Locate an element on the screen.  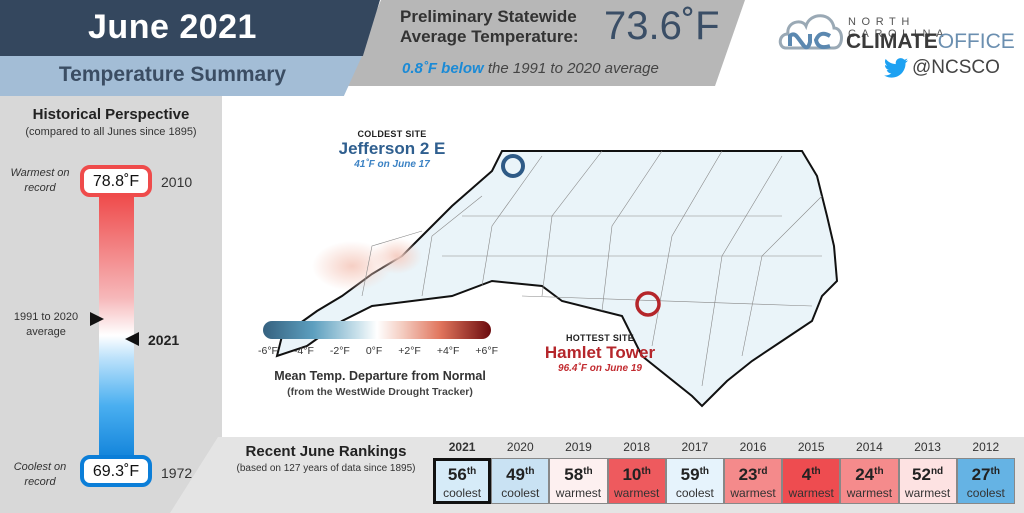
ranking-number: 4th is located at coordinates (811, 473).